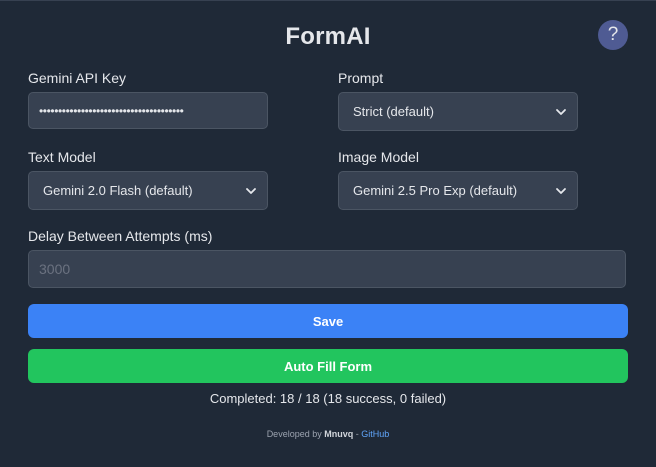 The width and height of the screenshot is (656, 467). What do you see at coordinates (361, 78) in the screenshot?
I see `prompt-label: Prompt` at bounding box center [361, 78].